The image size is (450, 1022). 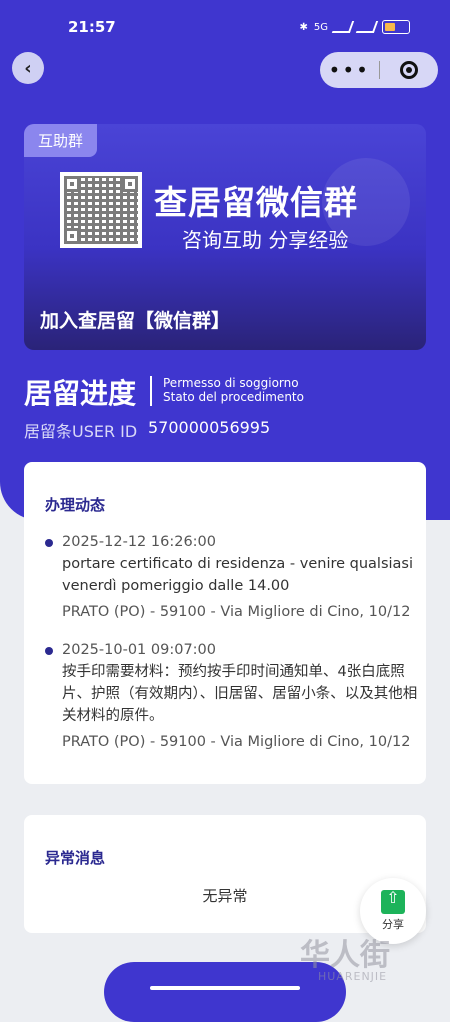 I want to click on anomaly-title: 异常消息, so click(x=75, y=858).